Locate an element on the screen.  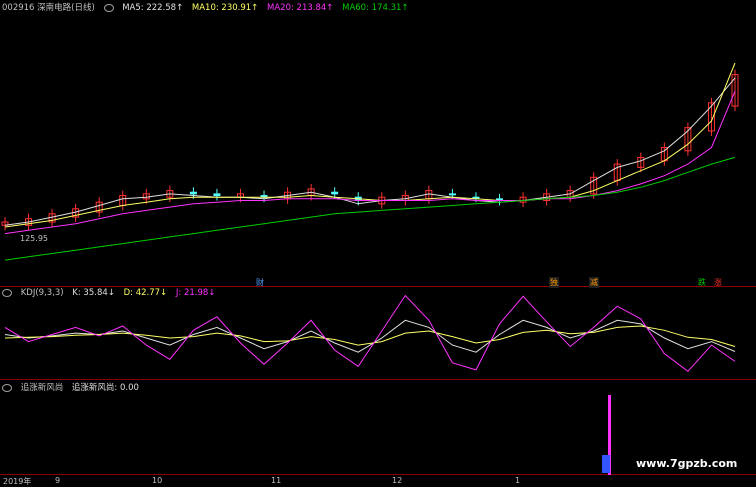
series-line-k is located at coordinates (370, 336).